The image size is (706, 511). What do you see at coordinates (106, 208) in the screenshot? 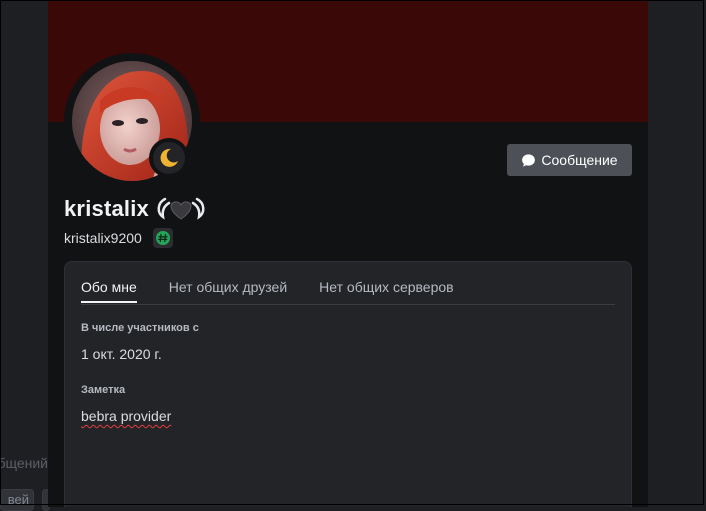
I see `display-name: kristalix` at bounding box center [106, 208].